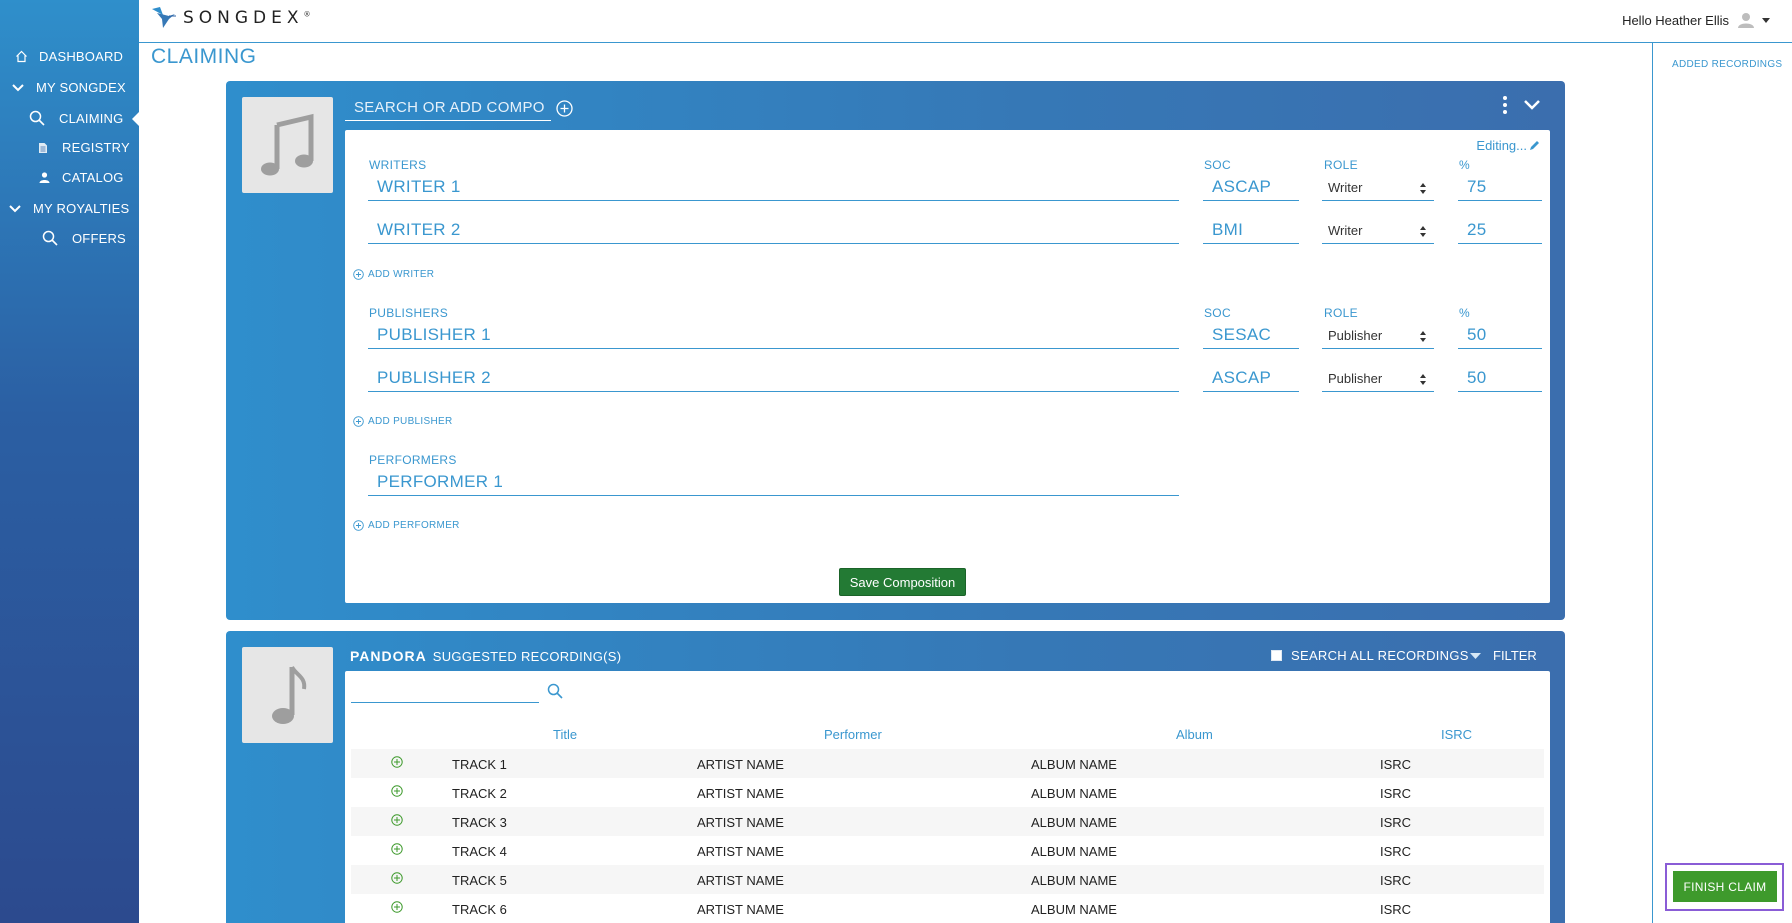 This screenshot has height=923, width=1792. Describe the element at coordinates (947, 879) in the screenshot. I see `table-row: TRACK 5 ARTIST NAME ALBUM NAME ISRC` at that location.